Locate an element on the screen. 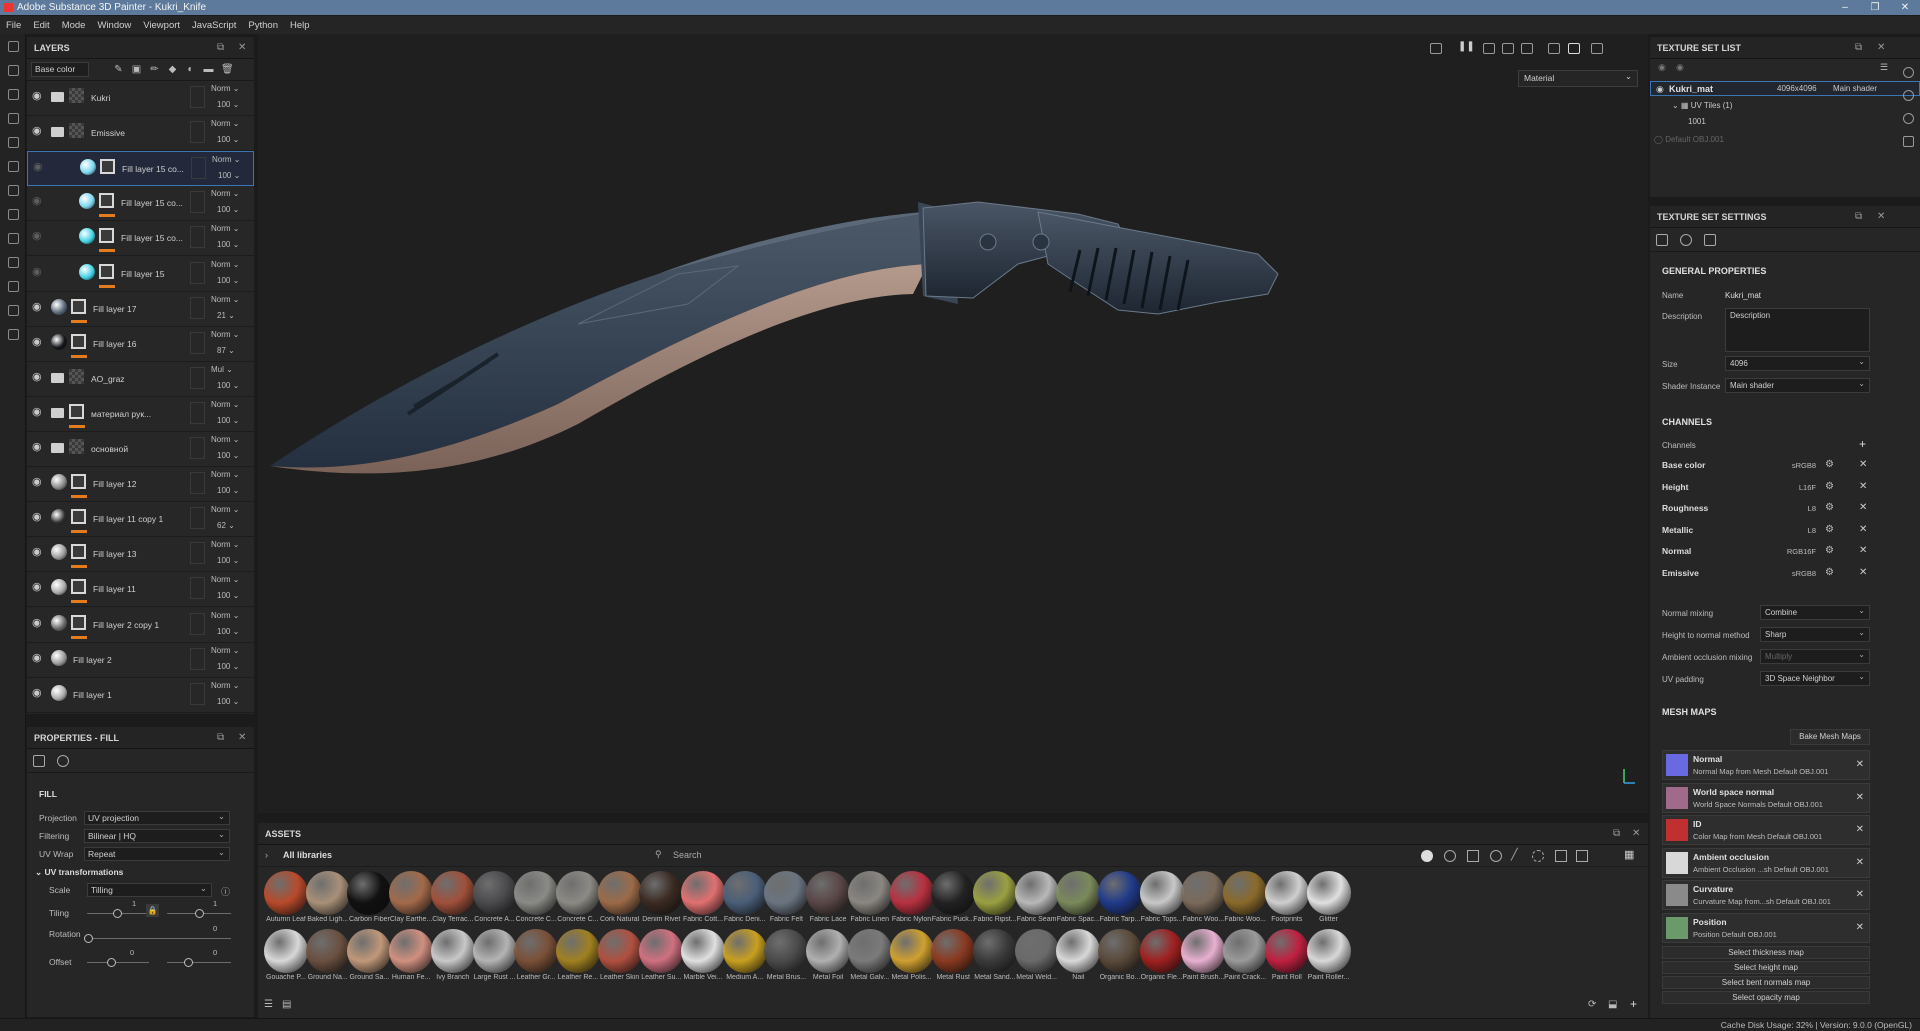 This screenshot has height=1031, width=1920. channel-format: RGB16F is located at coordinates (1796, 551).